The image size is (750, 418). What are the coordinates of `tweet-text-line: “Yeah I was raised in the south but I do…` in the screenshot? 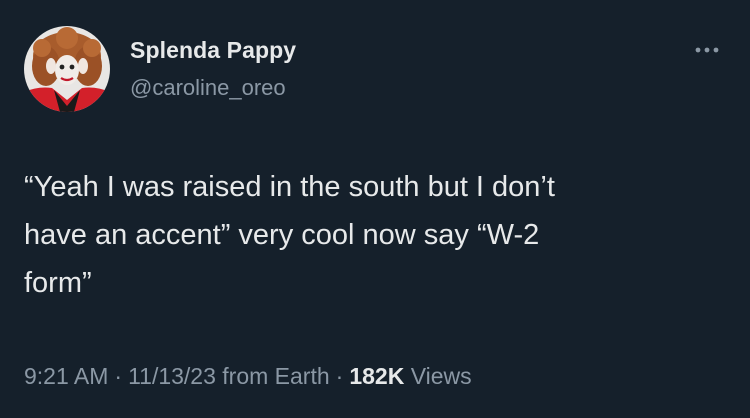 It's located at (289, 187).